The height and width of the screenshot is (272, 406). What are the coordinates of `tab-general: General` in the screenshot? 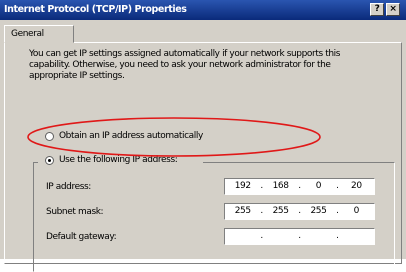 It's located at (39, 34).